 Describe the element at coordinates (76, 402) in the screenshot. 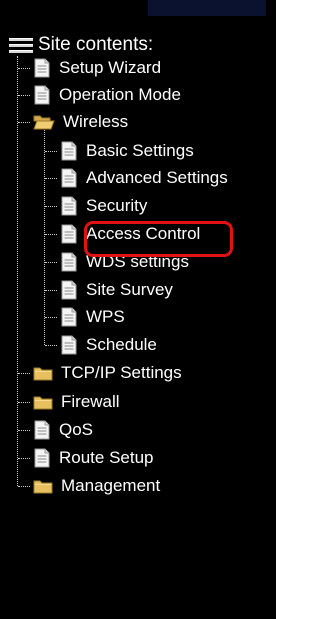

I see `nav-item-firewall: Firewall` at that location.